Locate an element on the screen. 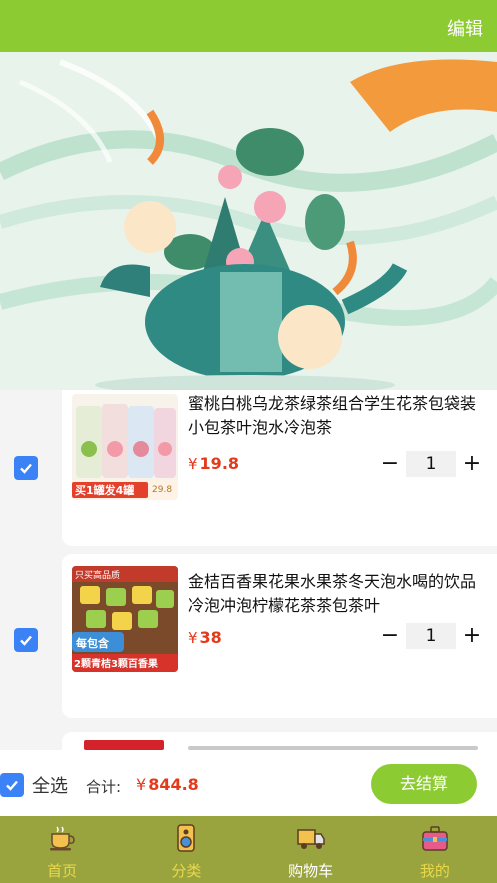  total-label: 合计: is located at coordinates (104, 787).